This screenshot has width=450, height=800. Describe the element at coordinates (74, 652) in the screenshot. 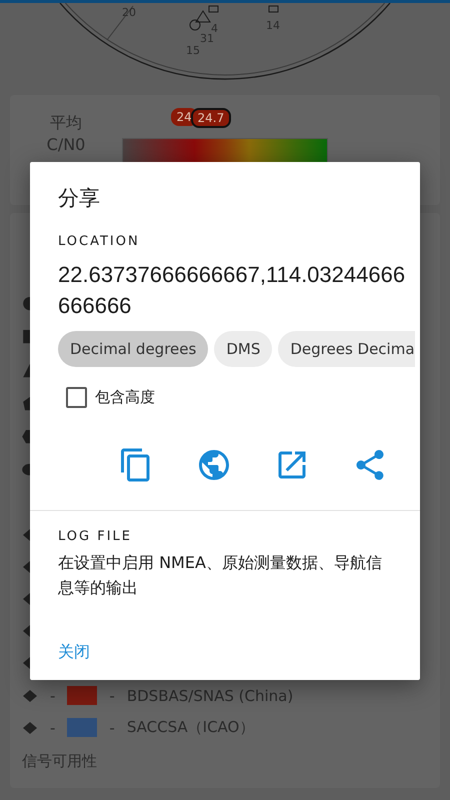

I see `close-button: 关闭` at that location.